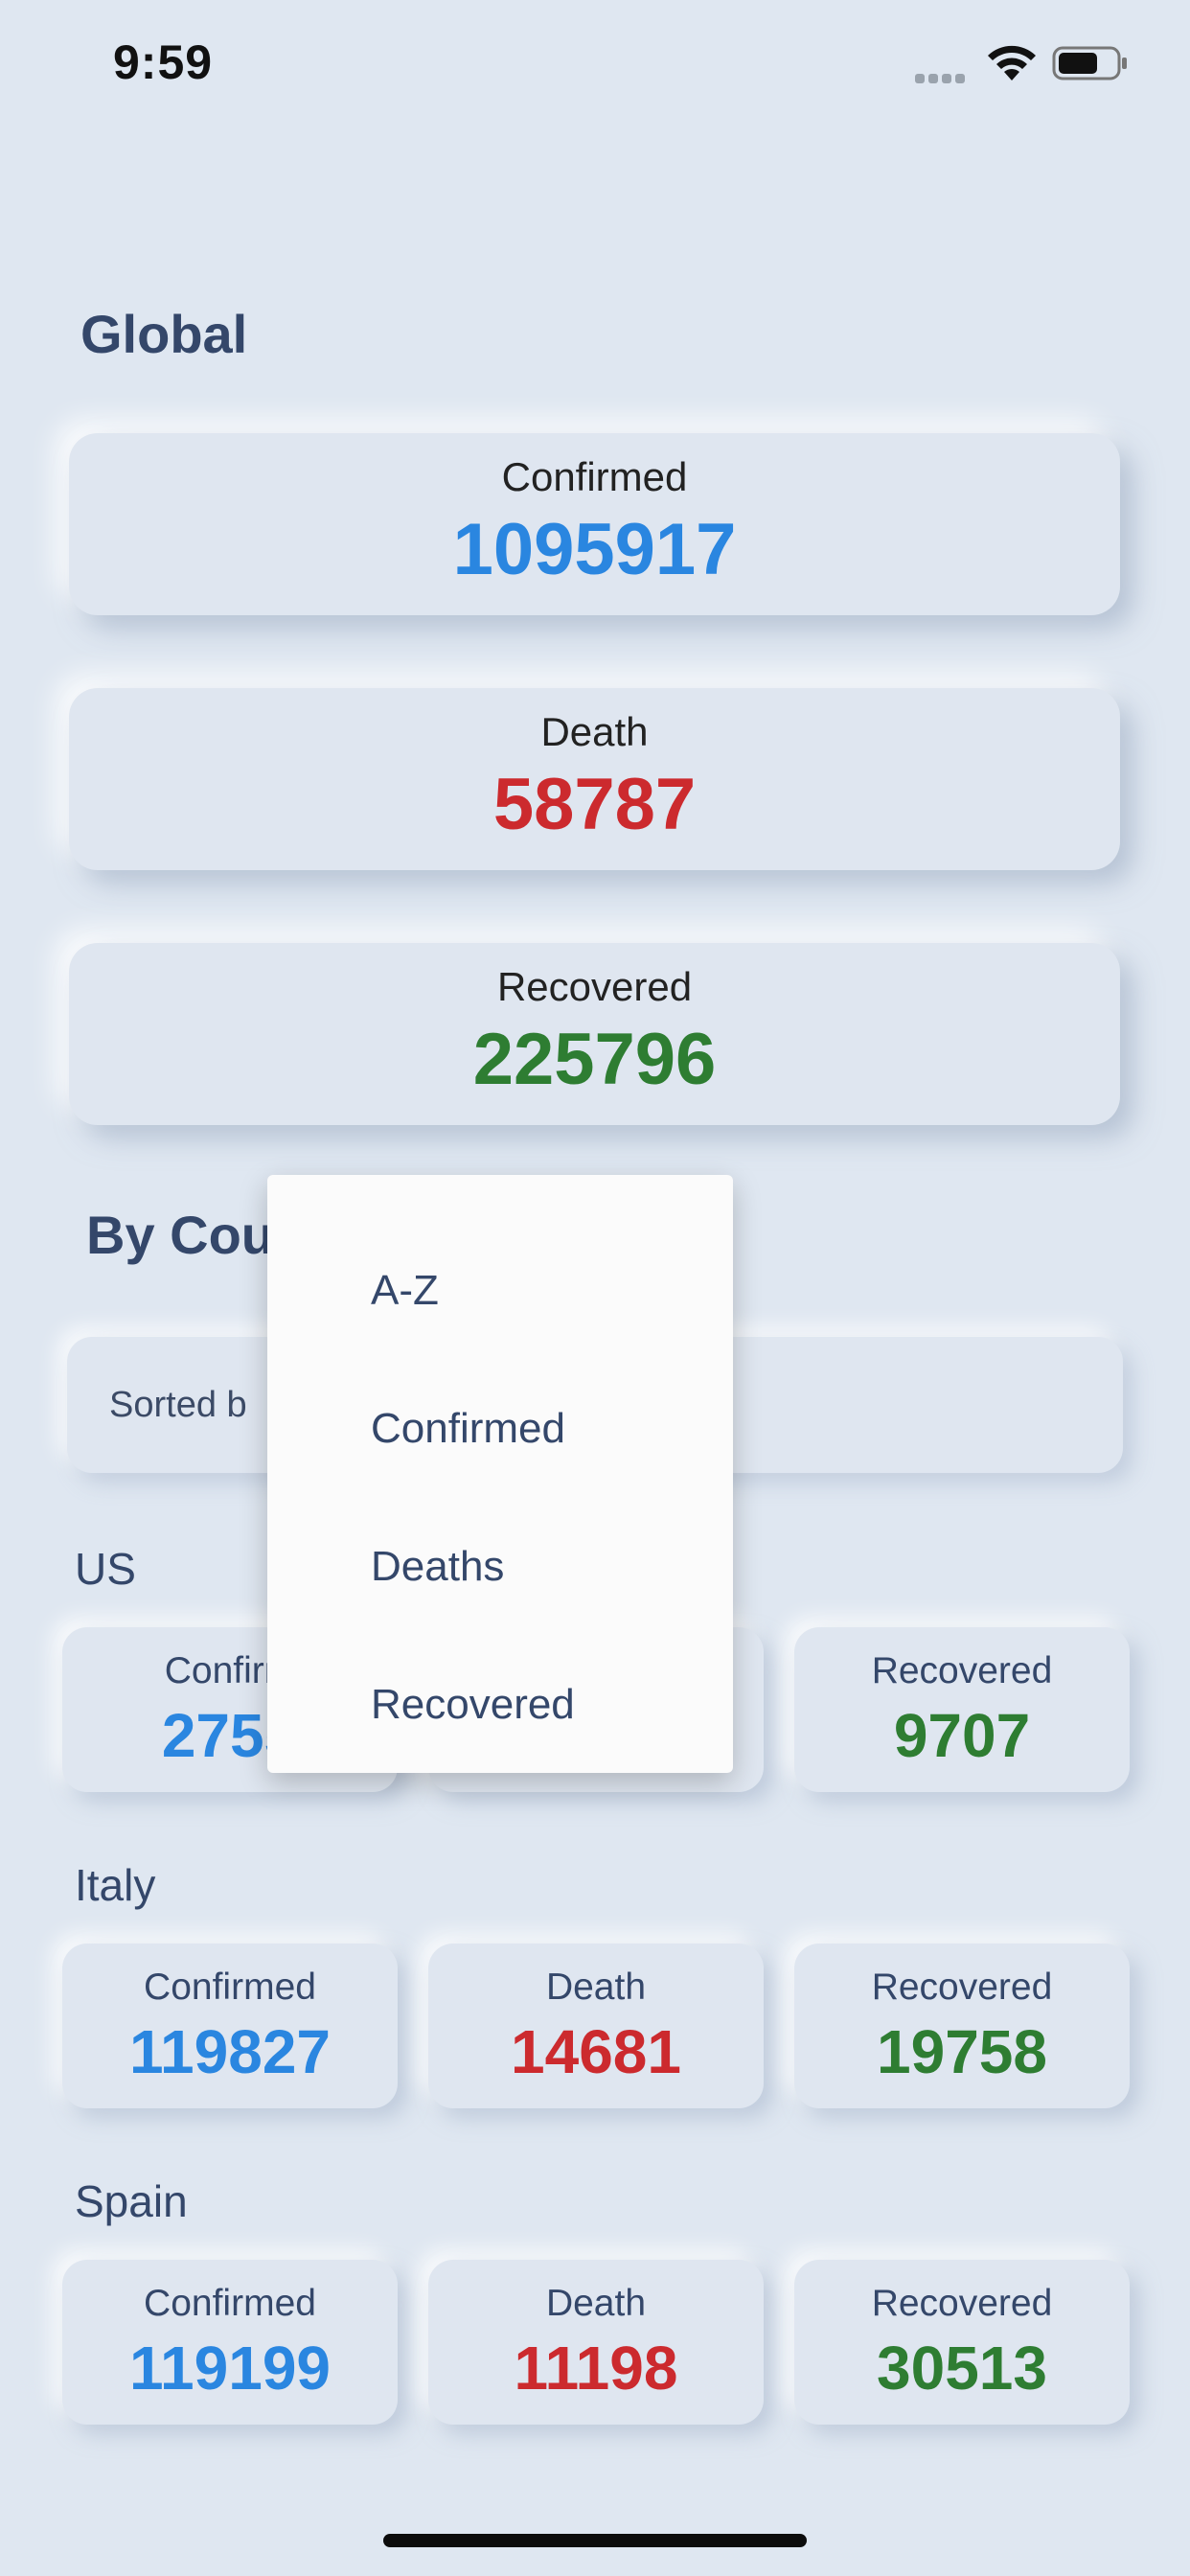  I want to click on spain-death-card: Death 11198, so click(596, 2342).